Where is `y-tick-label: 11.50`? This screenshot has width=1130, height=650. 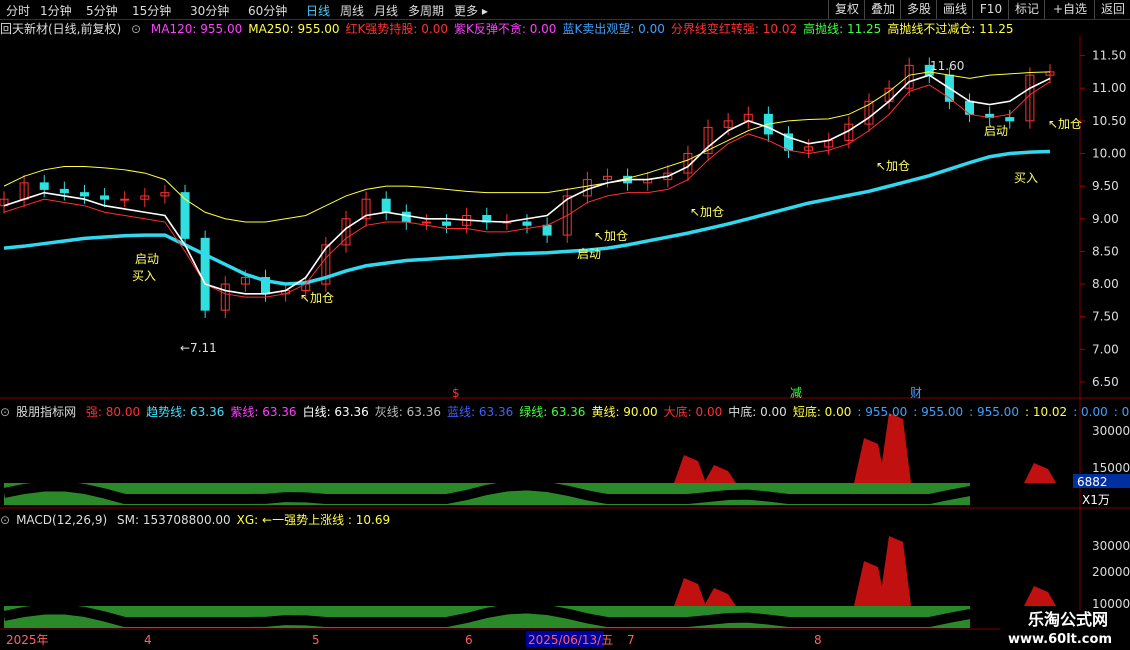
y-tick-label: 11.50 is located at coordinates (1109, 56).